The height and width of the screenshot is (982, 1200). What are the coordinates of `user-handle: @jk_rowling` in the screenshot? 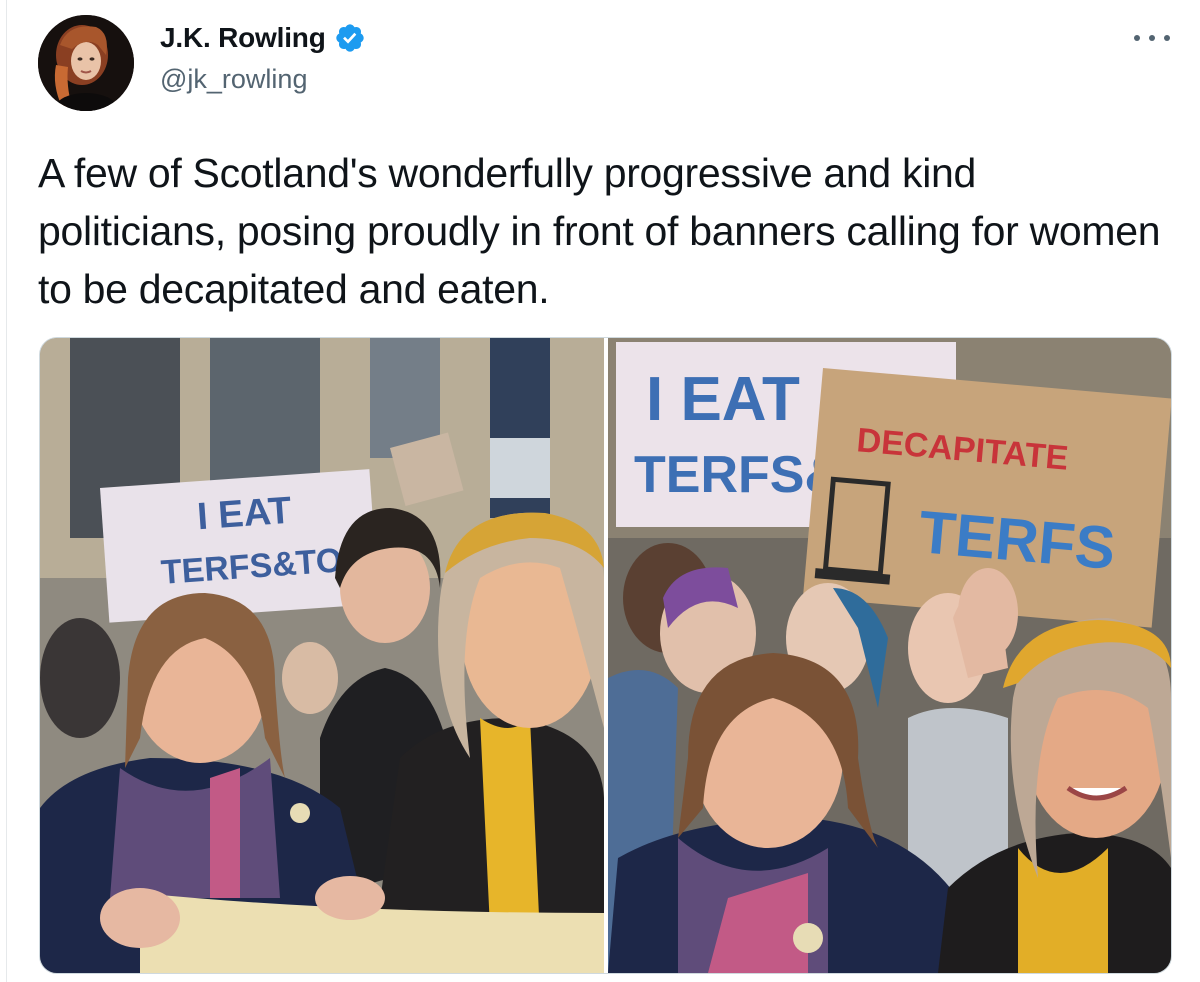 It's located at (233, 79).